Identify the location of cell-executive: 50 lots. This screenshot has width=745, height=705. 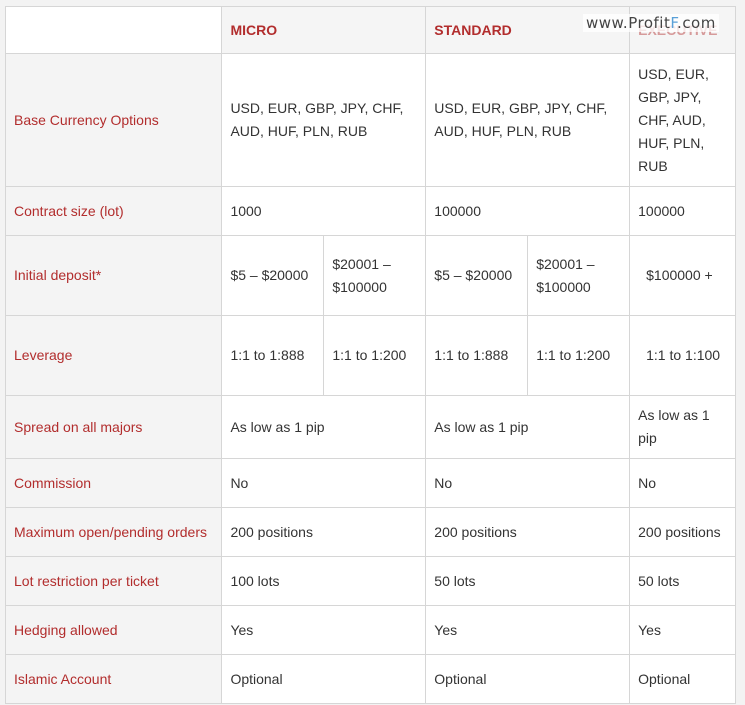
(682, 581).